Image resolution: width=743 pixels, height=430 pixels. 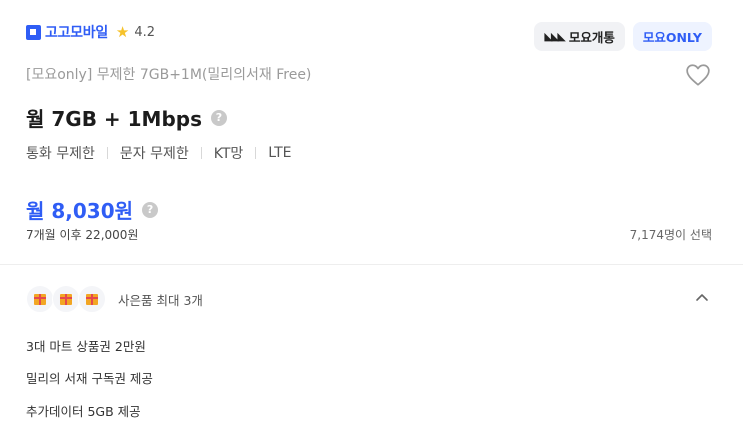 What do you see at coordinates (86, 346) in the screenshot?
I see `benefit-item: 3대 마트 상품권 2만원` at bounding box center [86, 346].